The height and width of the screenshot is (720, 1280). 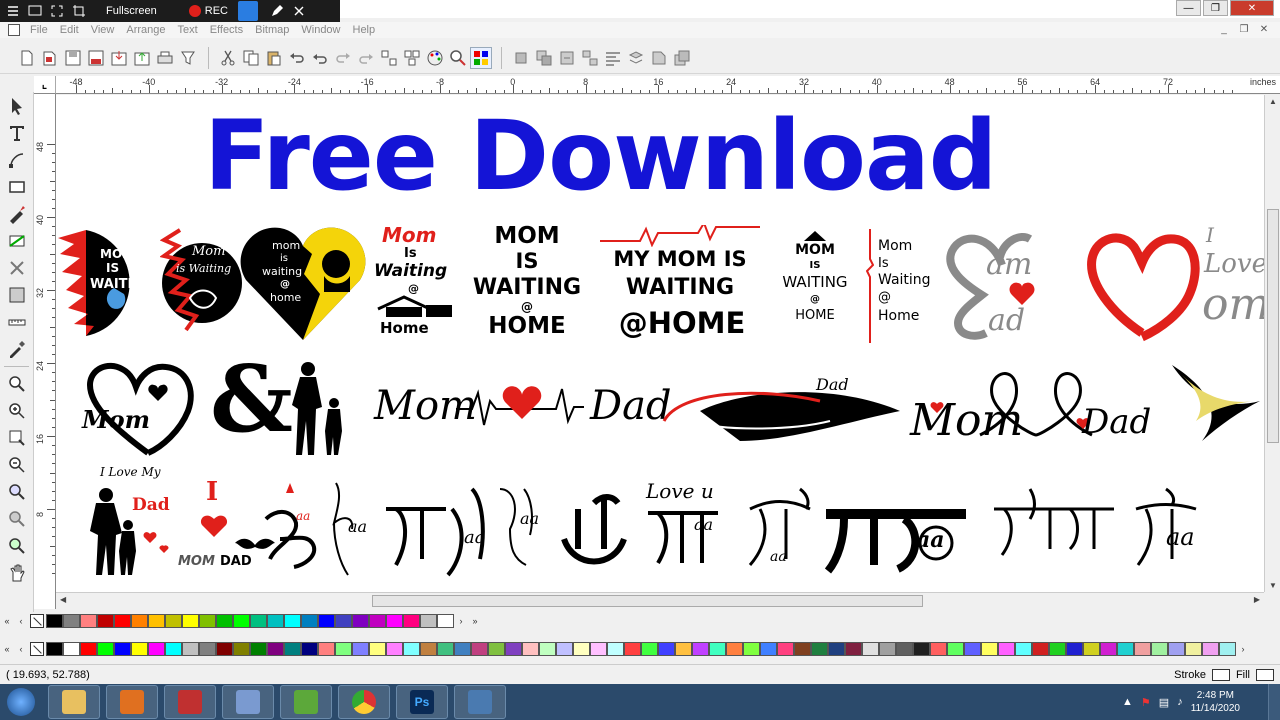 What do you see at coordinates (17, 133) in the screenshot?
I see `text-tool-icon` at bounding box center [17, 133].